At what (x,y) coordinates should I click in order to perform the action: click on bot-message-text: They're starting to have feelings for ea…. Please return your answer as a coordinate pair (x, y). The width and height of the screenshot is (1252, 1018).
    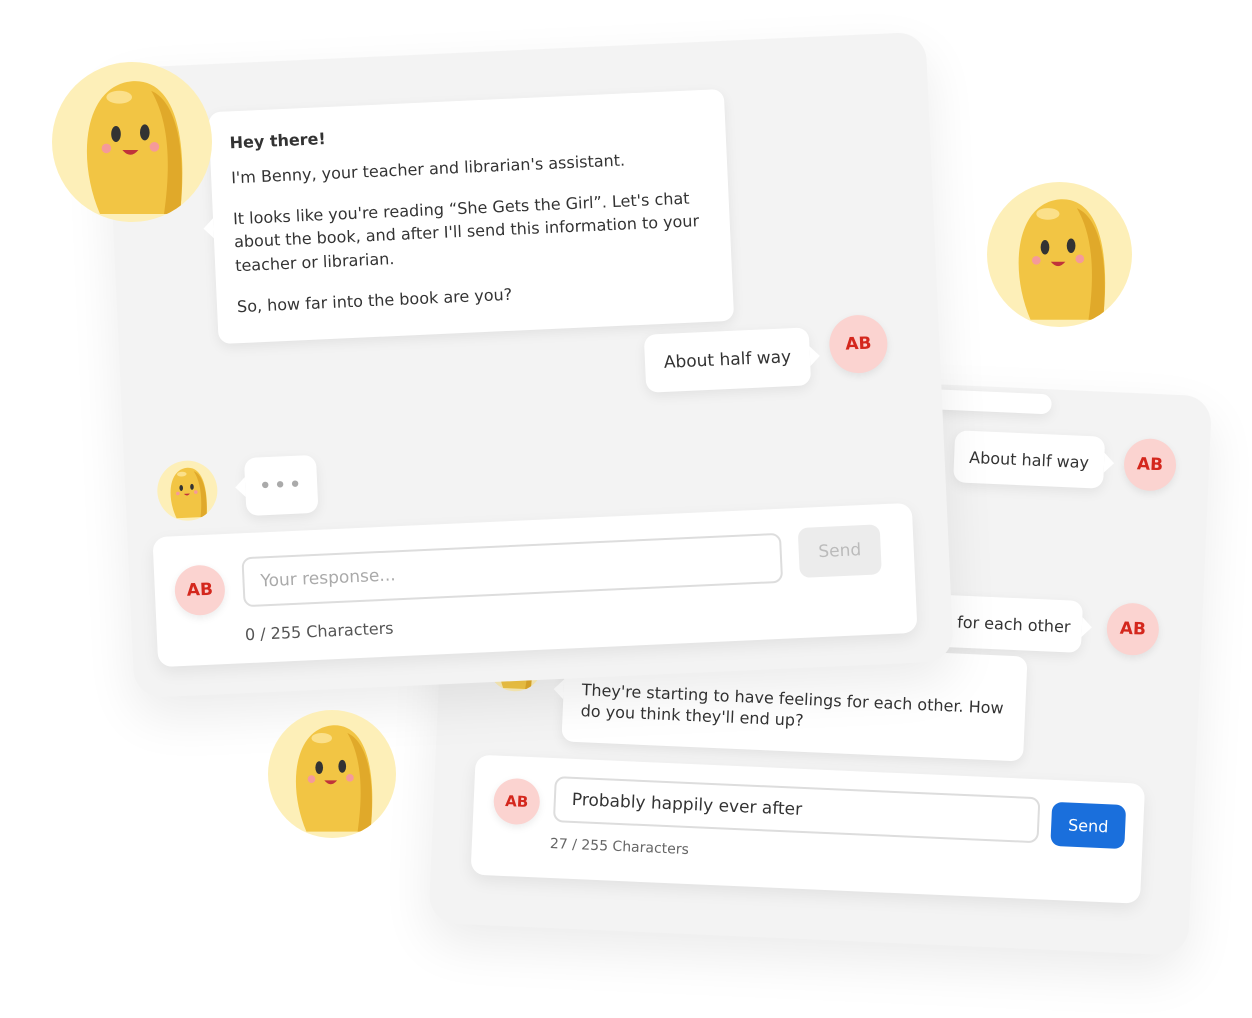
    Looking at the image, I should click on (792, 705).